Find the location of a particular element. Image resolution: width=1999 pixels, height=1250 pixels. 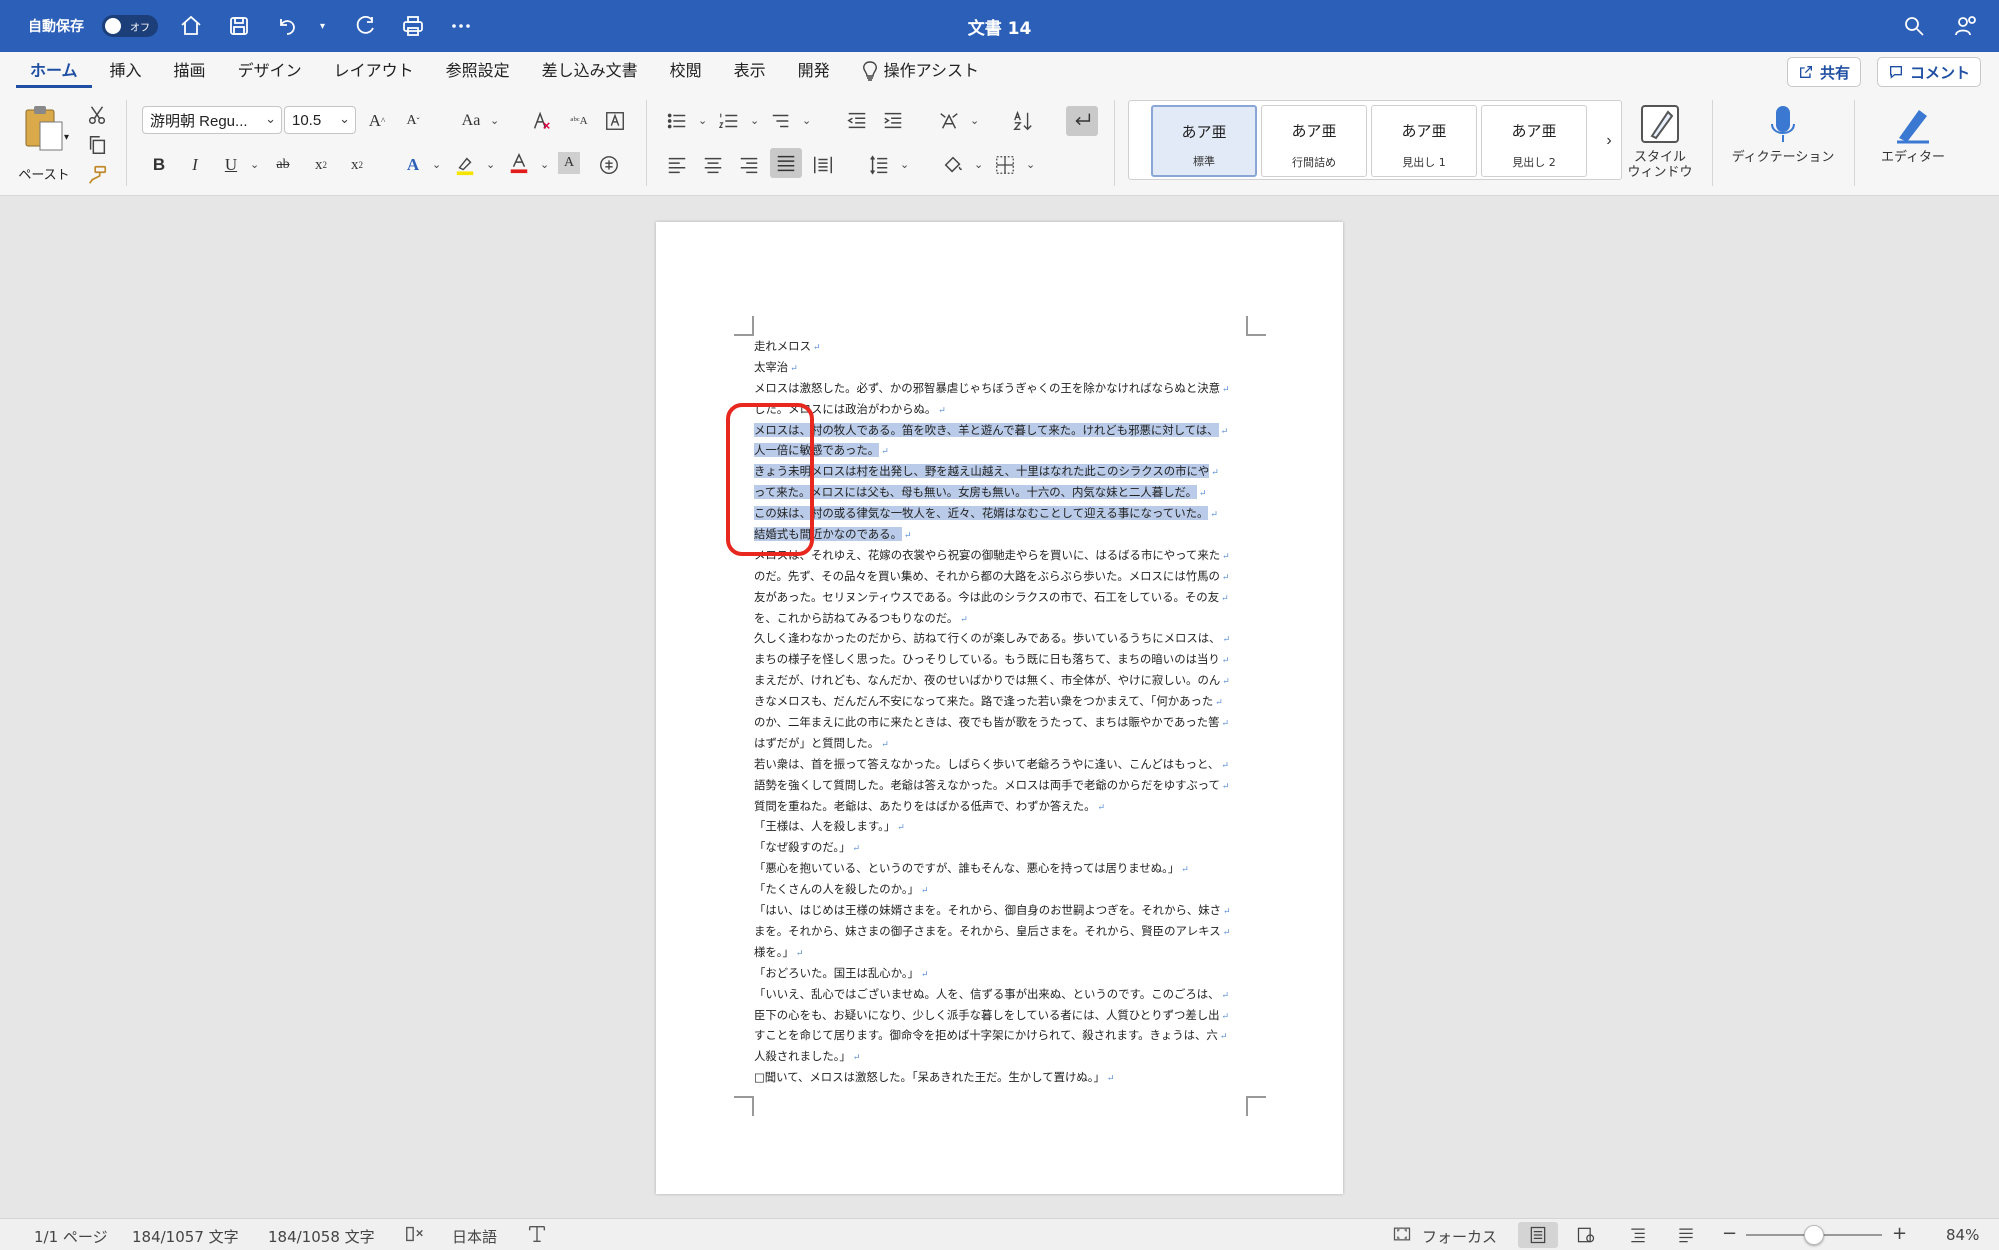

tab-4: レイアウト is located at coordinates (374, 71).